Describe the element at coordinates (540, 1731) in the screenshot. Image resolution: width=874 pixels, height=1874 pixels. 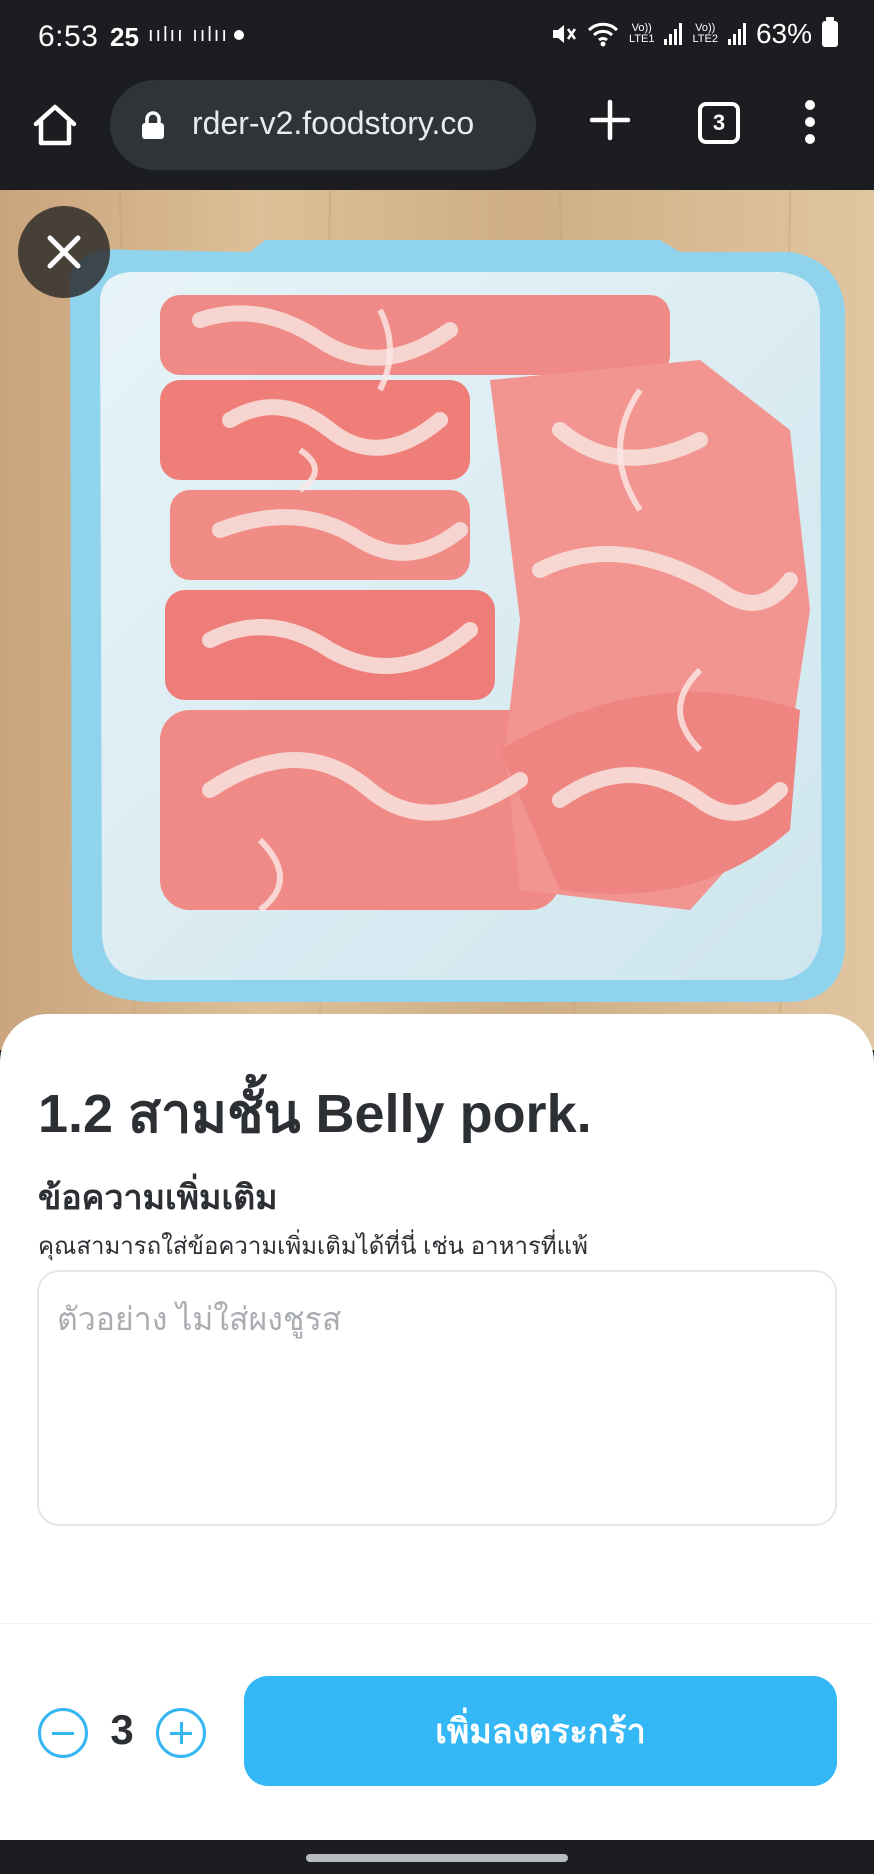
I see `add-to-cart-button: เพิ่มลงตระกร้า` at that location.